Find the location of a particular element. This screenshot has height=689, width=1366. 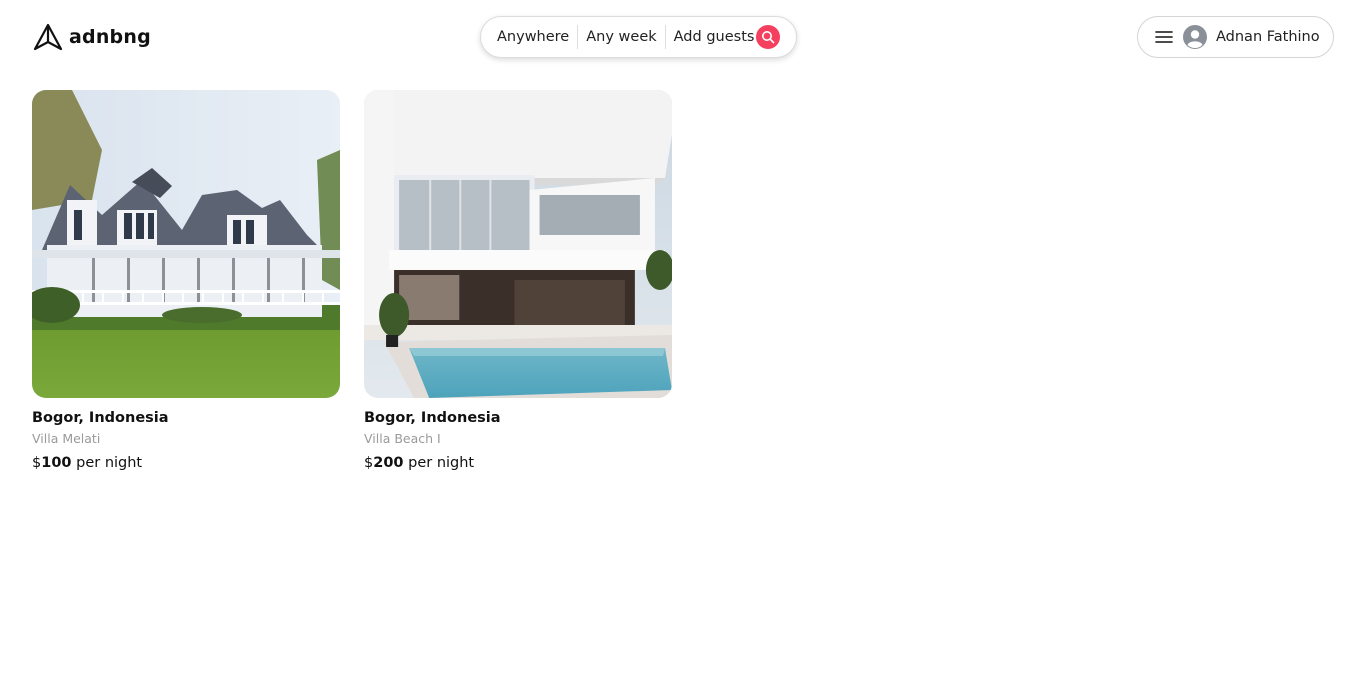

search-icon is located at coordinates (768, 37).